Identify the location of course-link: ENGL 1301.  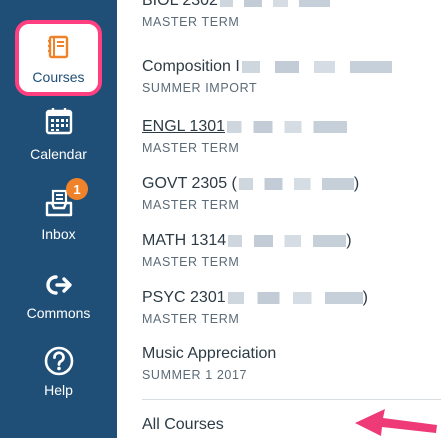
(287, 127).